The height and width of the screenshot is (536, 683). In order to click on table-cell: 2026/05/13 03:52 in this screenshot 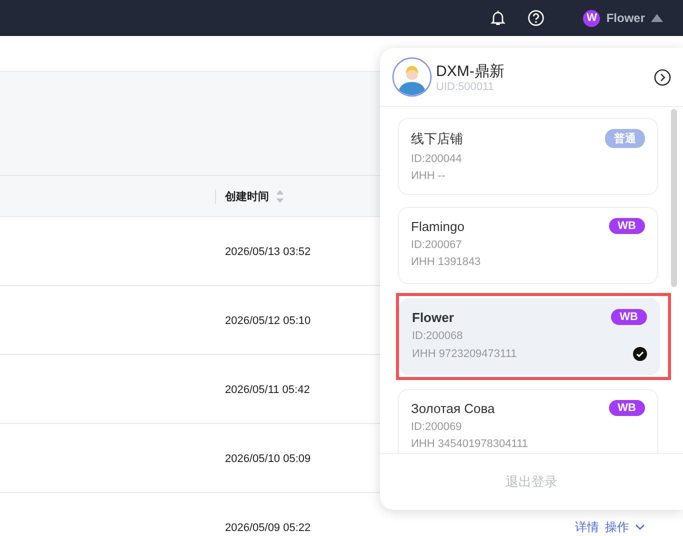, I will do `click(268, 252)`.